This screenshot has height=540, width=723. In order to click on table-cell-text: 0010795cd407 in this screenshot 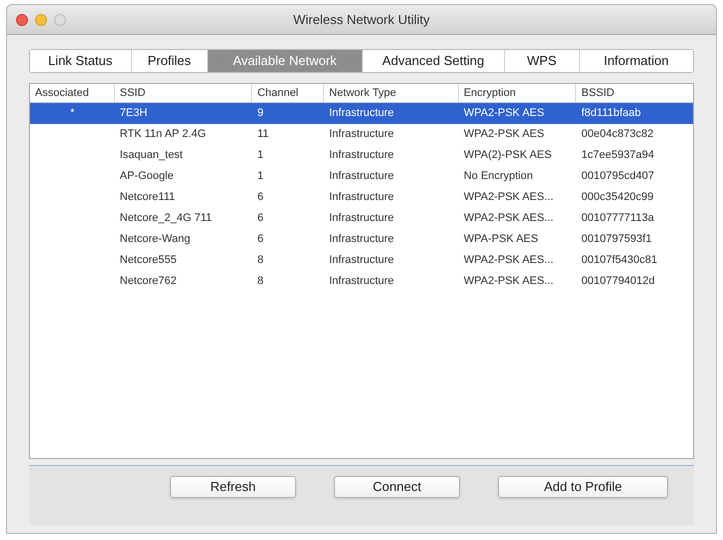, I will do `click(618, 176)`.